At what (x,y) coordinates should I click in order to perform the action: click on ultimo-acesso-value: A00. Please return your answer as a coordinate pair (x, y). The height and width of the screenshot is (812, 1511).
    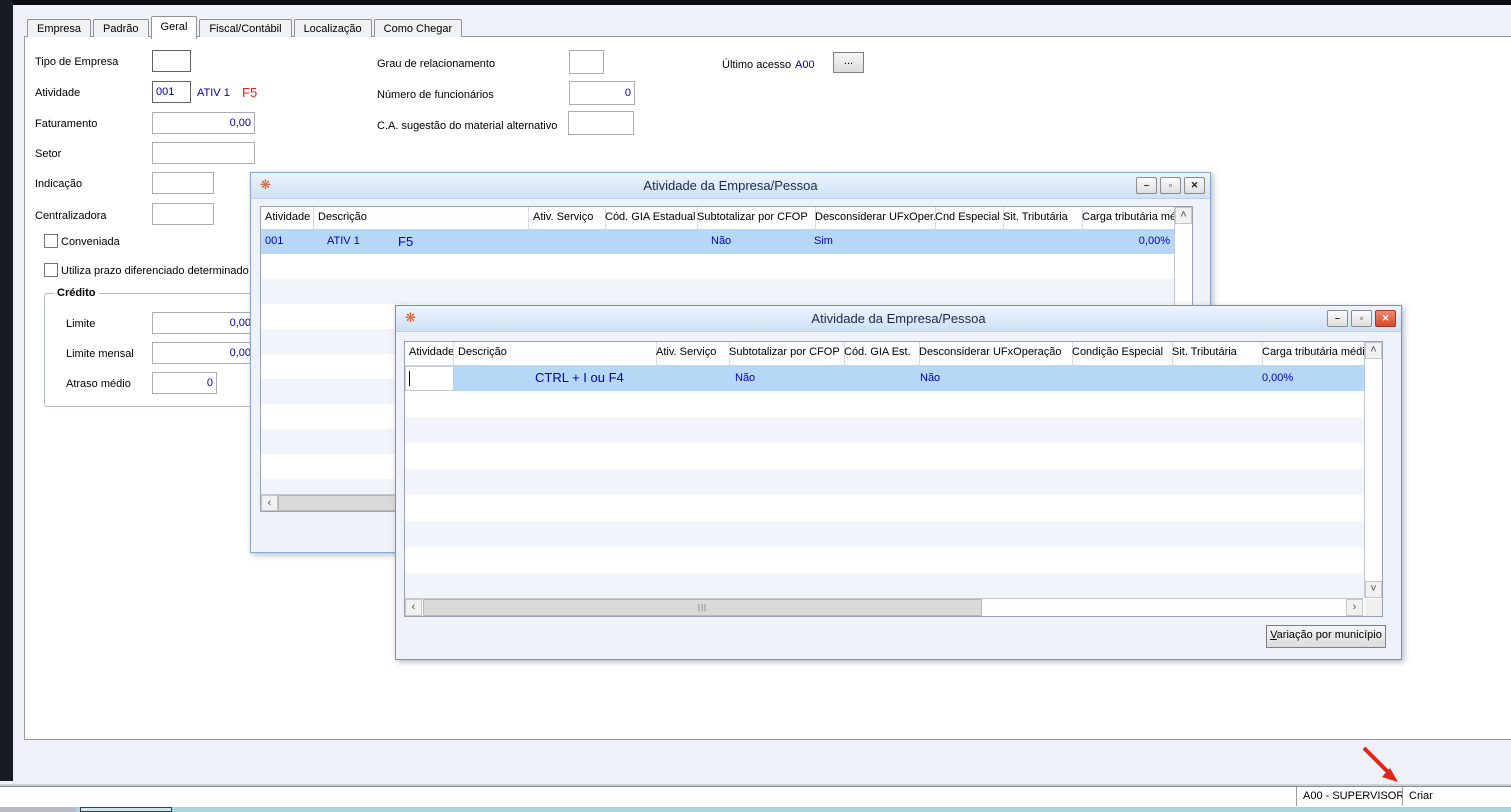
    Looking at the image, I should click on (805, 65).